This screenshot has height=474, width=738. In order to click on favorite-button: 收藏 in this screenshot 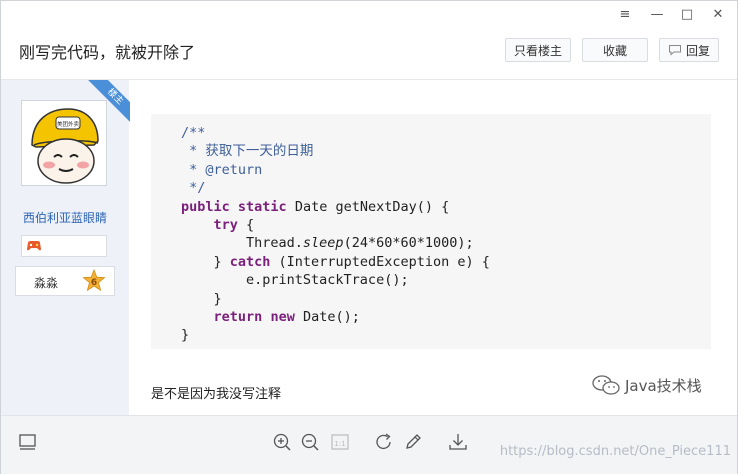, I will do `click(615, 50)`.